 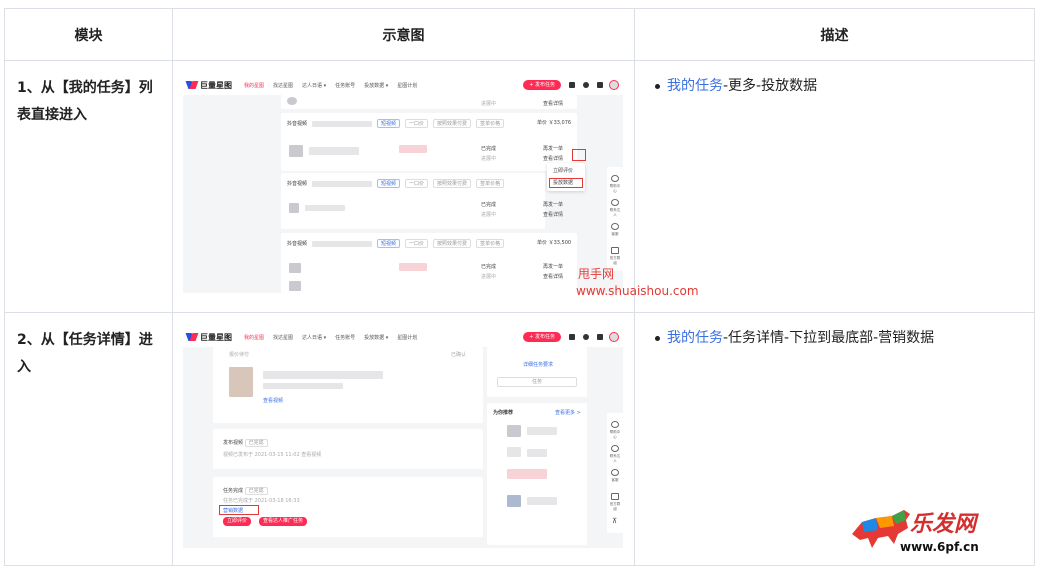 What do you see at coordinates (837, 86) in the screenshot?
I see `desc-item: 我的任务-更多-投放数据` at bounding box center [837, 86].